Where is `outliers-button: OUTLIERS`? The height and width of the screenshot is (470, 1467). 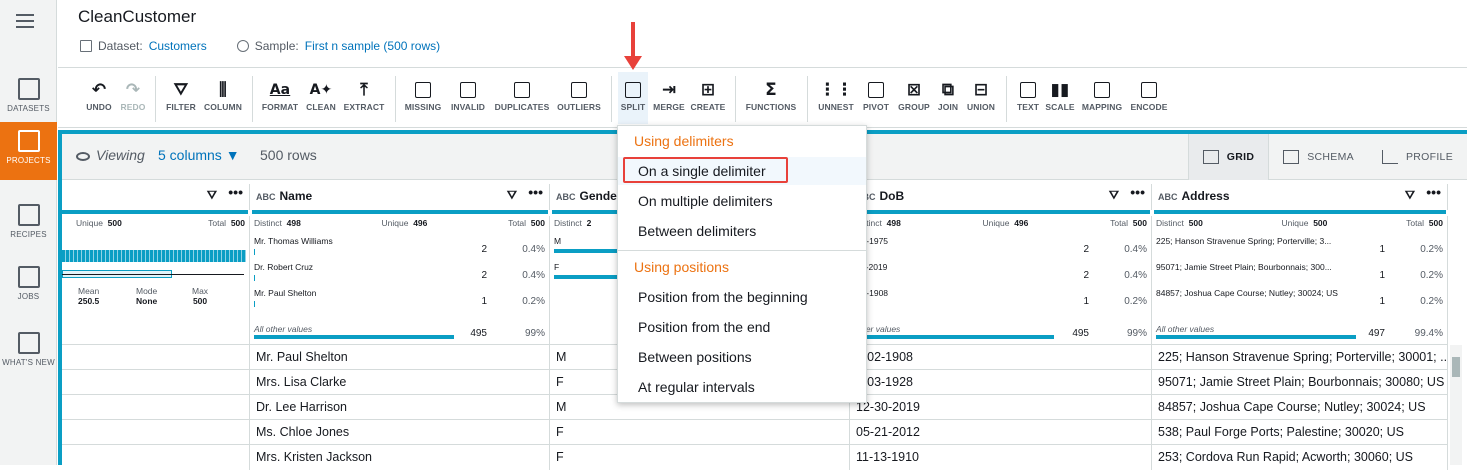
outliers-button: OUTLIERS is located at coordinates (579, 95).